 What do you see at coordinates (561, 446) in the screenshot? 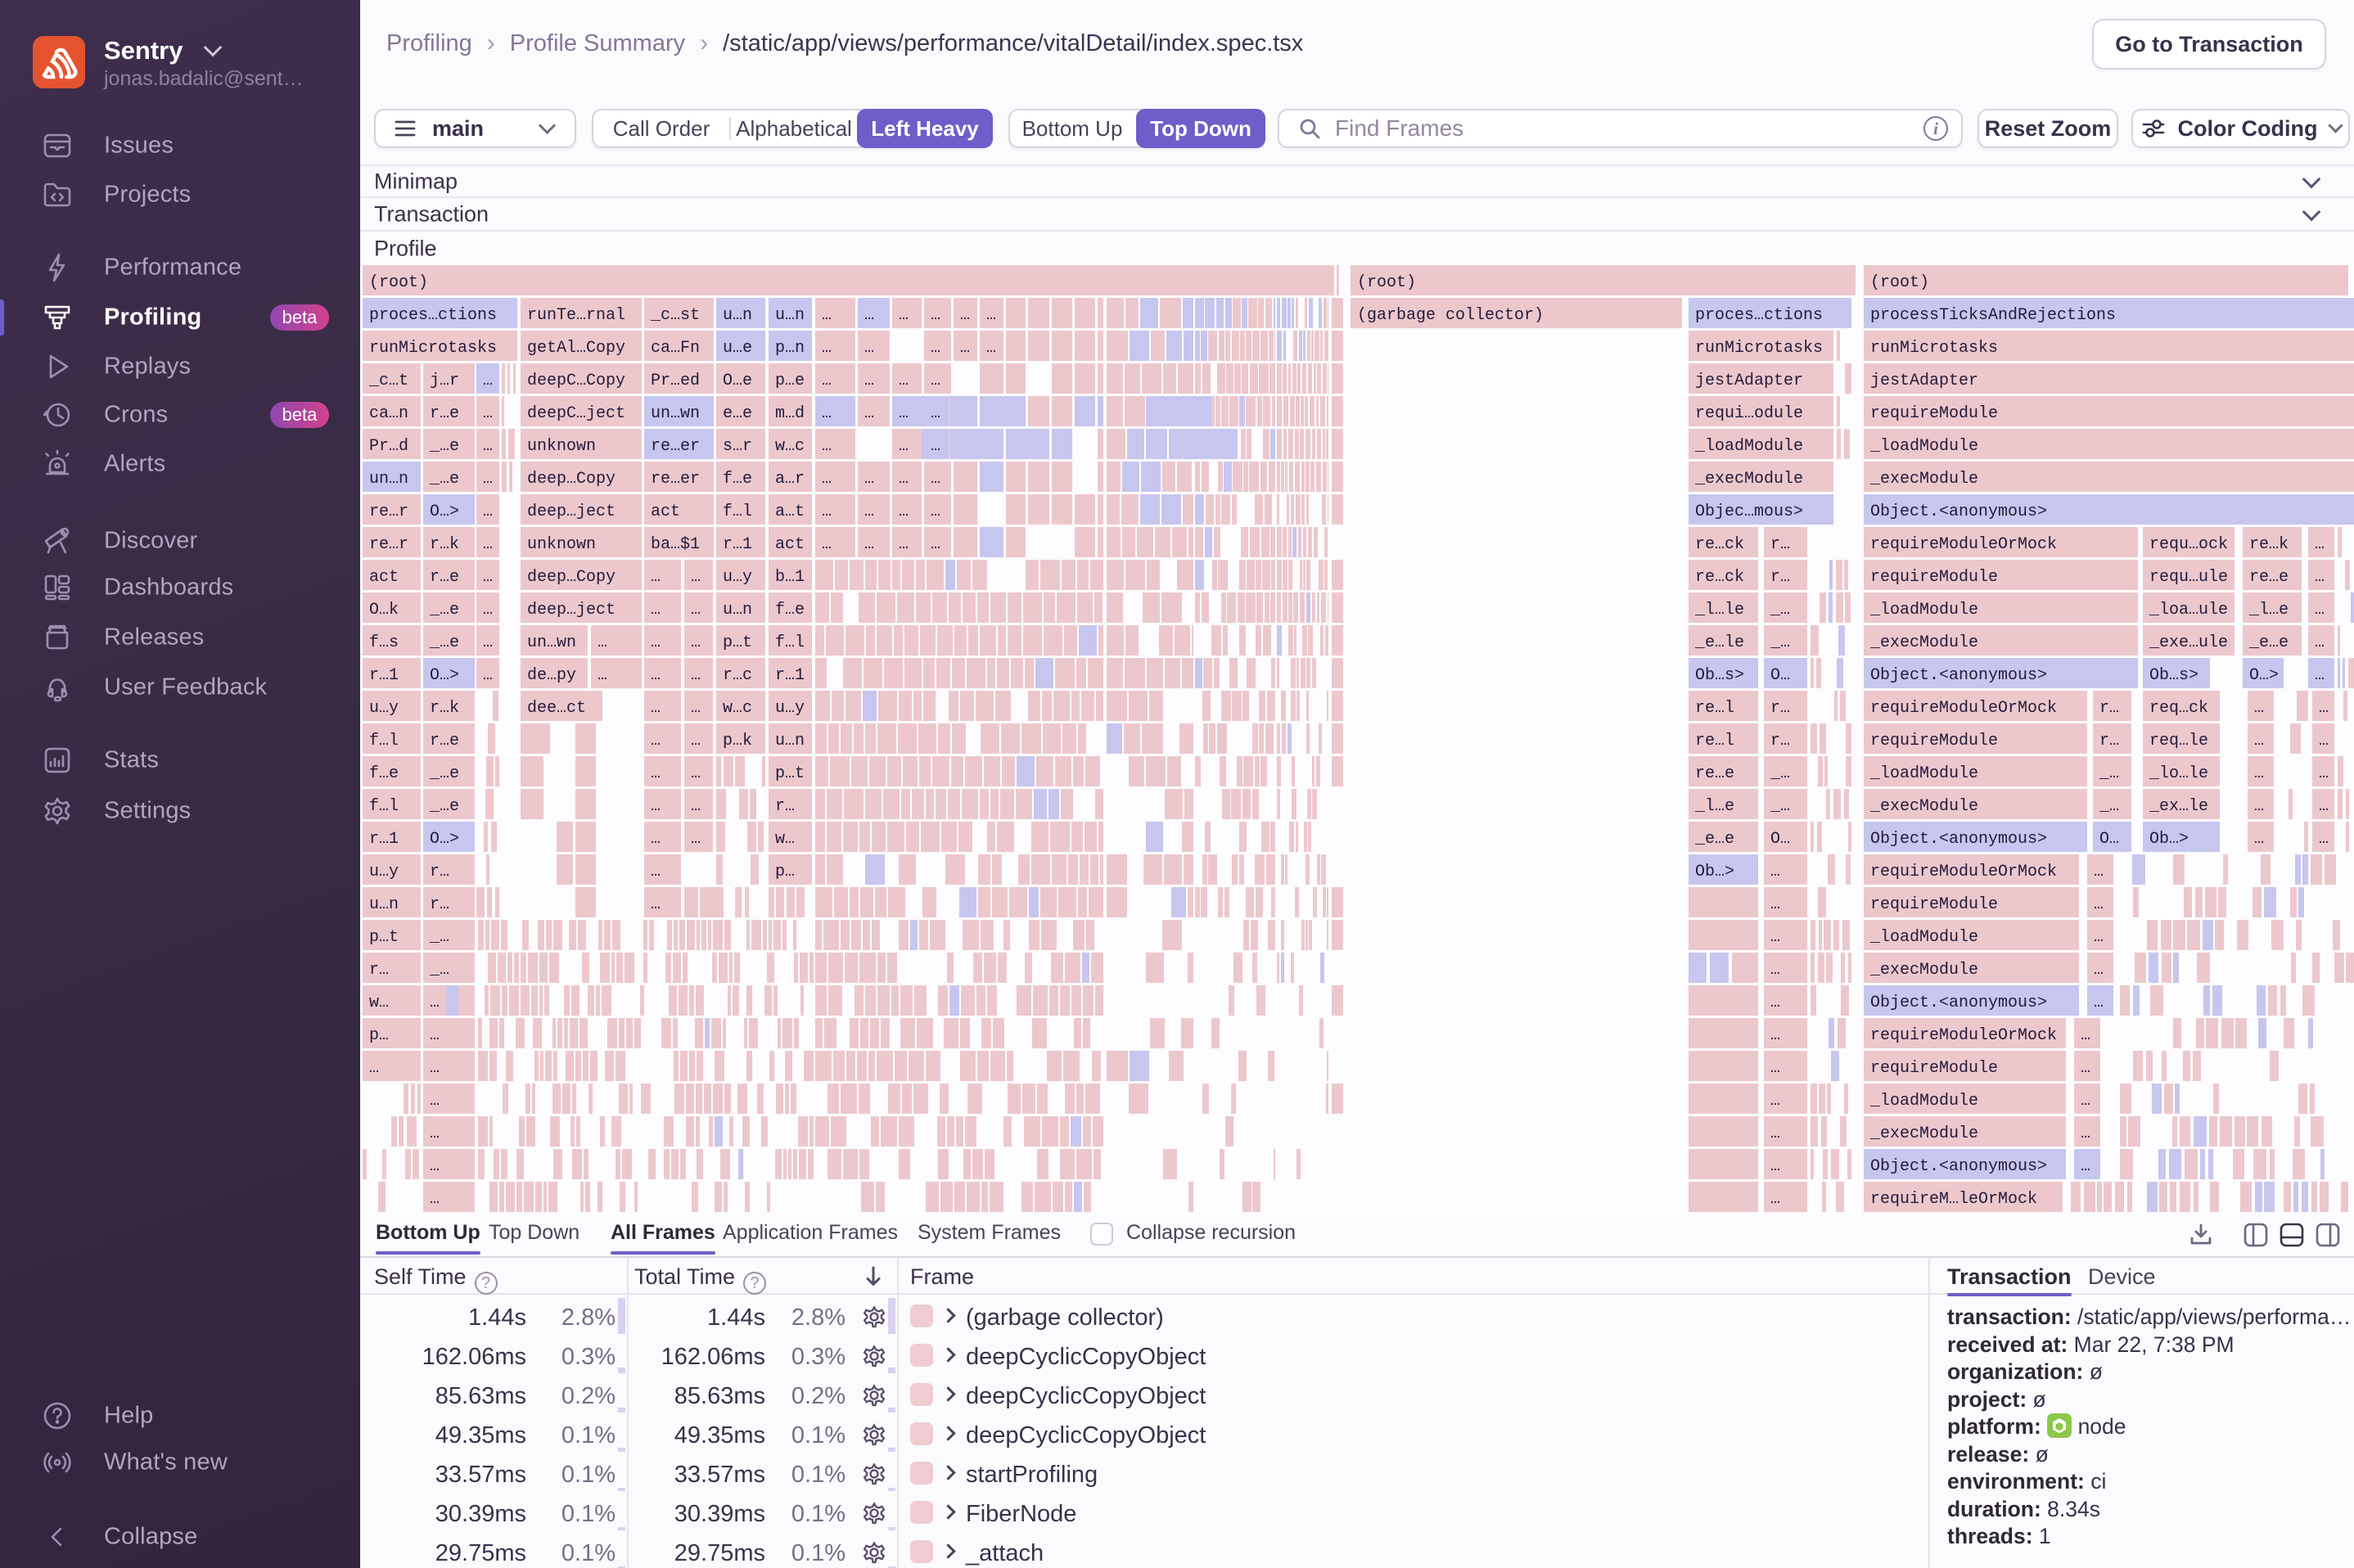
I see `svg-text: unknown` at bounding box center [561, 446].